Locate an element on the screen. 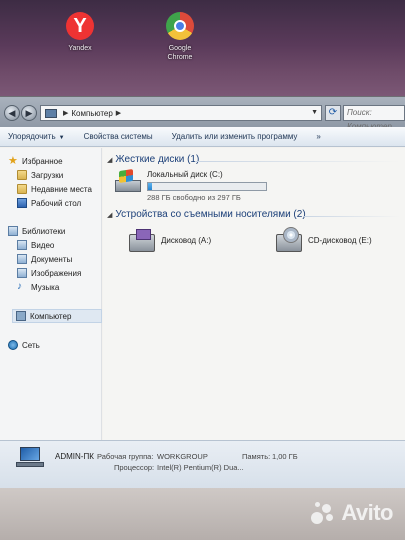 The width and height of the screenshot is (405, 540). sidebar-item-label: Недавние места is located at coordinates (61, 189).